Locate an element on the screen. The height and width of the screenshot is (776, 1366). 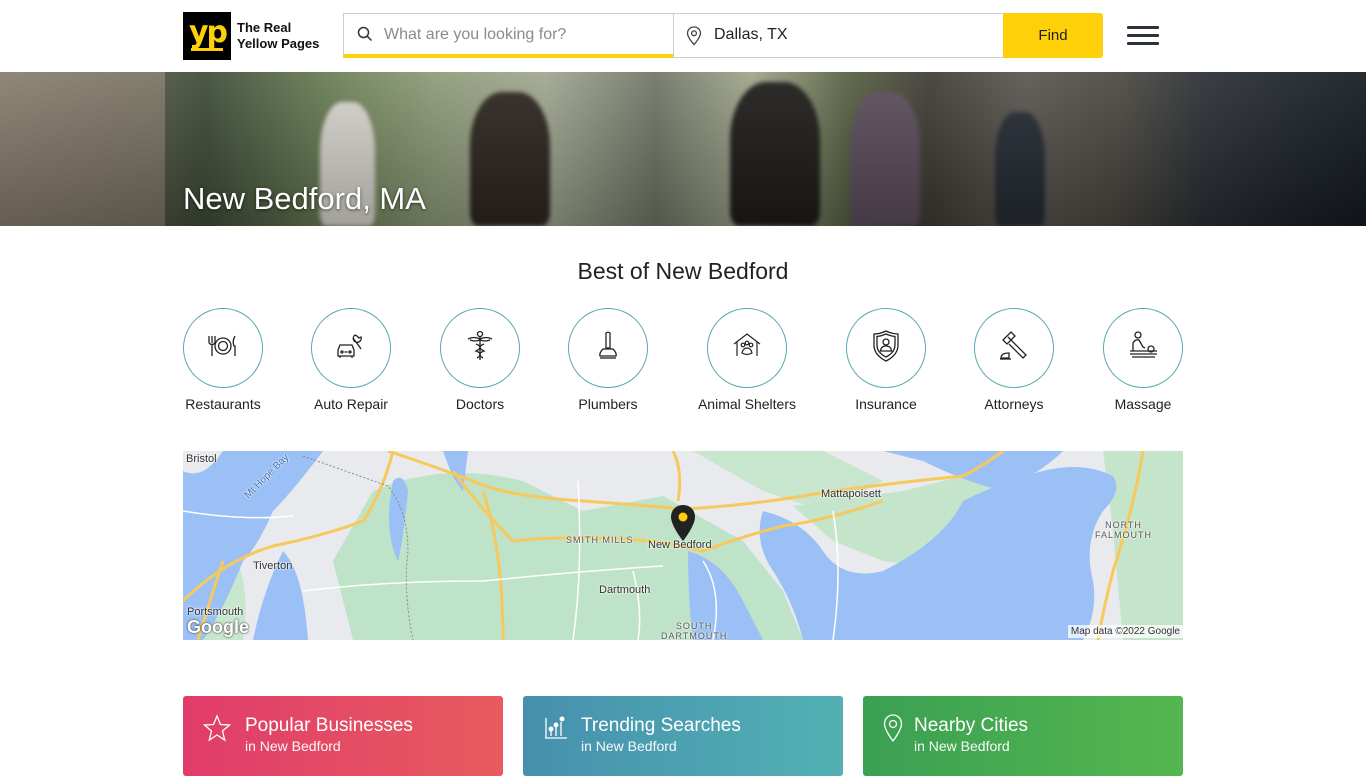
map-label-line: FALMOUTH is located at coordinates (1124, 535).